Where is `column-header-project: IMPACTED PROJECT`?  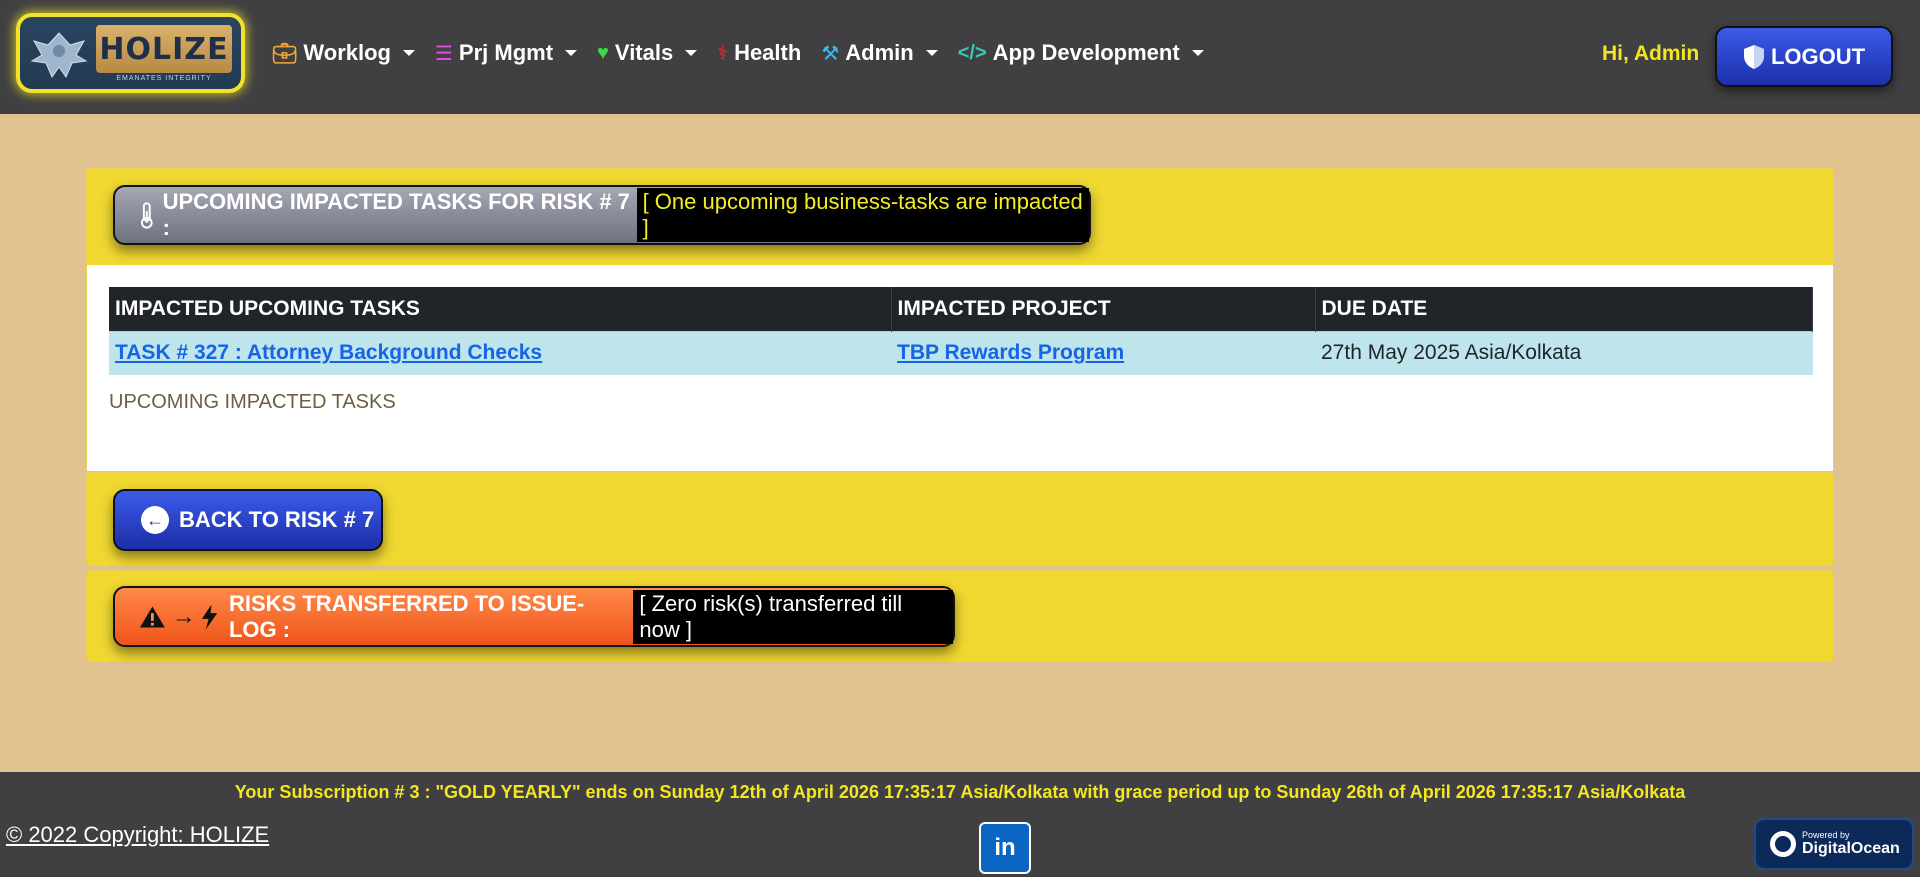
column-header-project: IMPACTED PROJECT is located at coordinates (1103, 309).